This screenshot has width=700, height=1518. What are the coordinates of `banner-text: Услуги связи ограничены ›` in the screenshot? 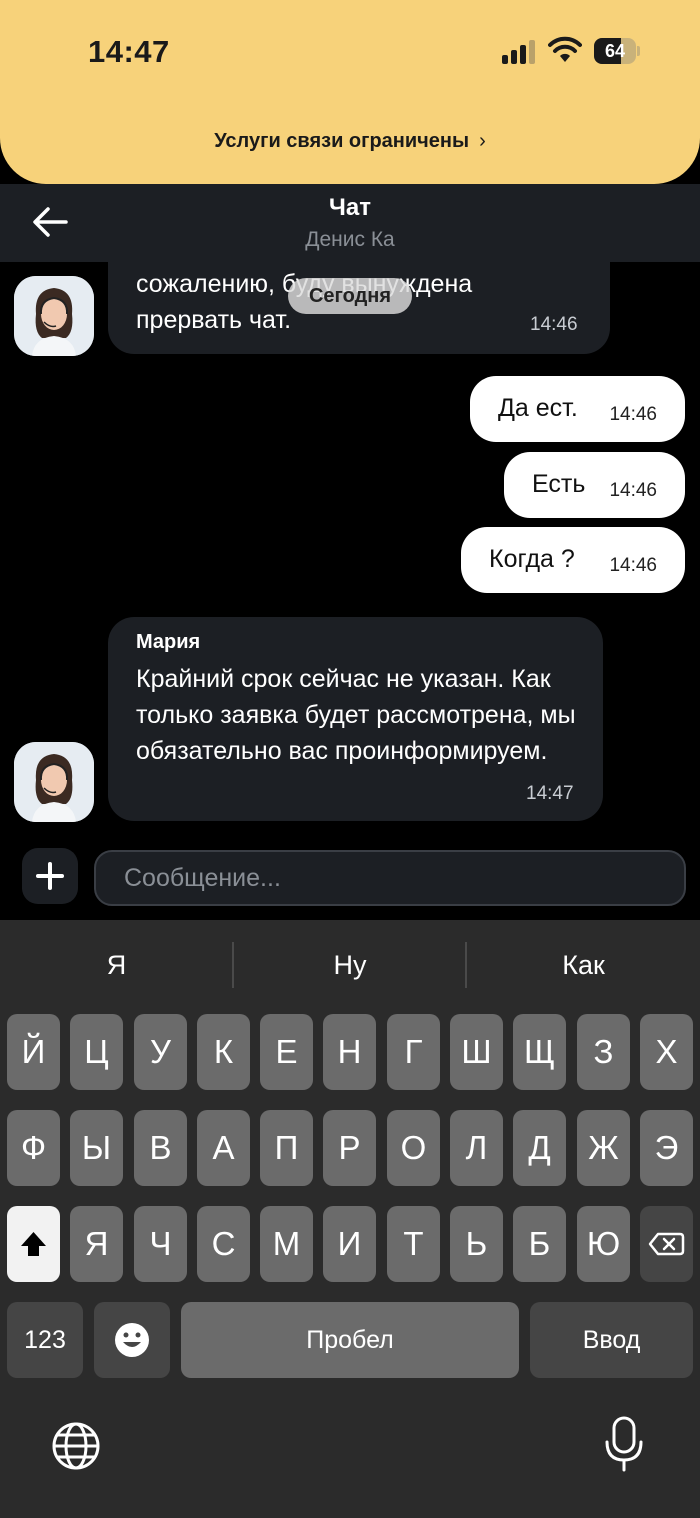 It's located at (350, 141).